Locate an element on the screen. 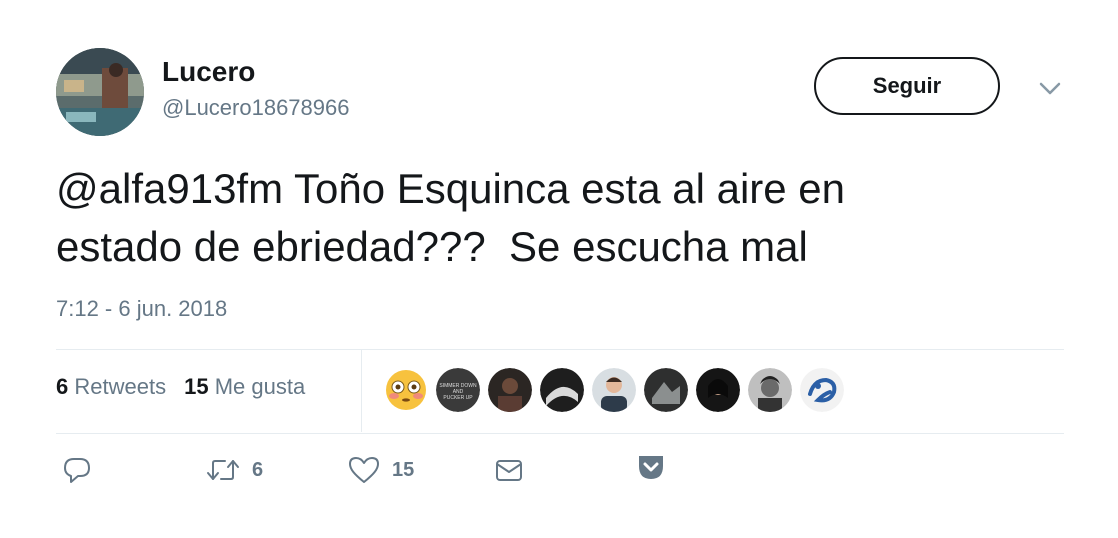  retweet-button: 6 is located at coordinates (234, 470).